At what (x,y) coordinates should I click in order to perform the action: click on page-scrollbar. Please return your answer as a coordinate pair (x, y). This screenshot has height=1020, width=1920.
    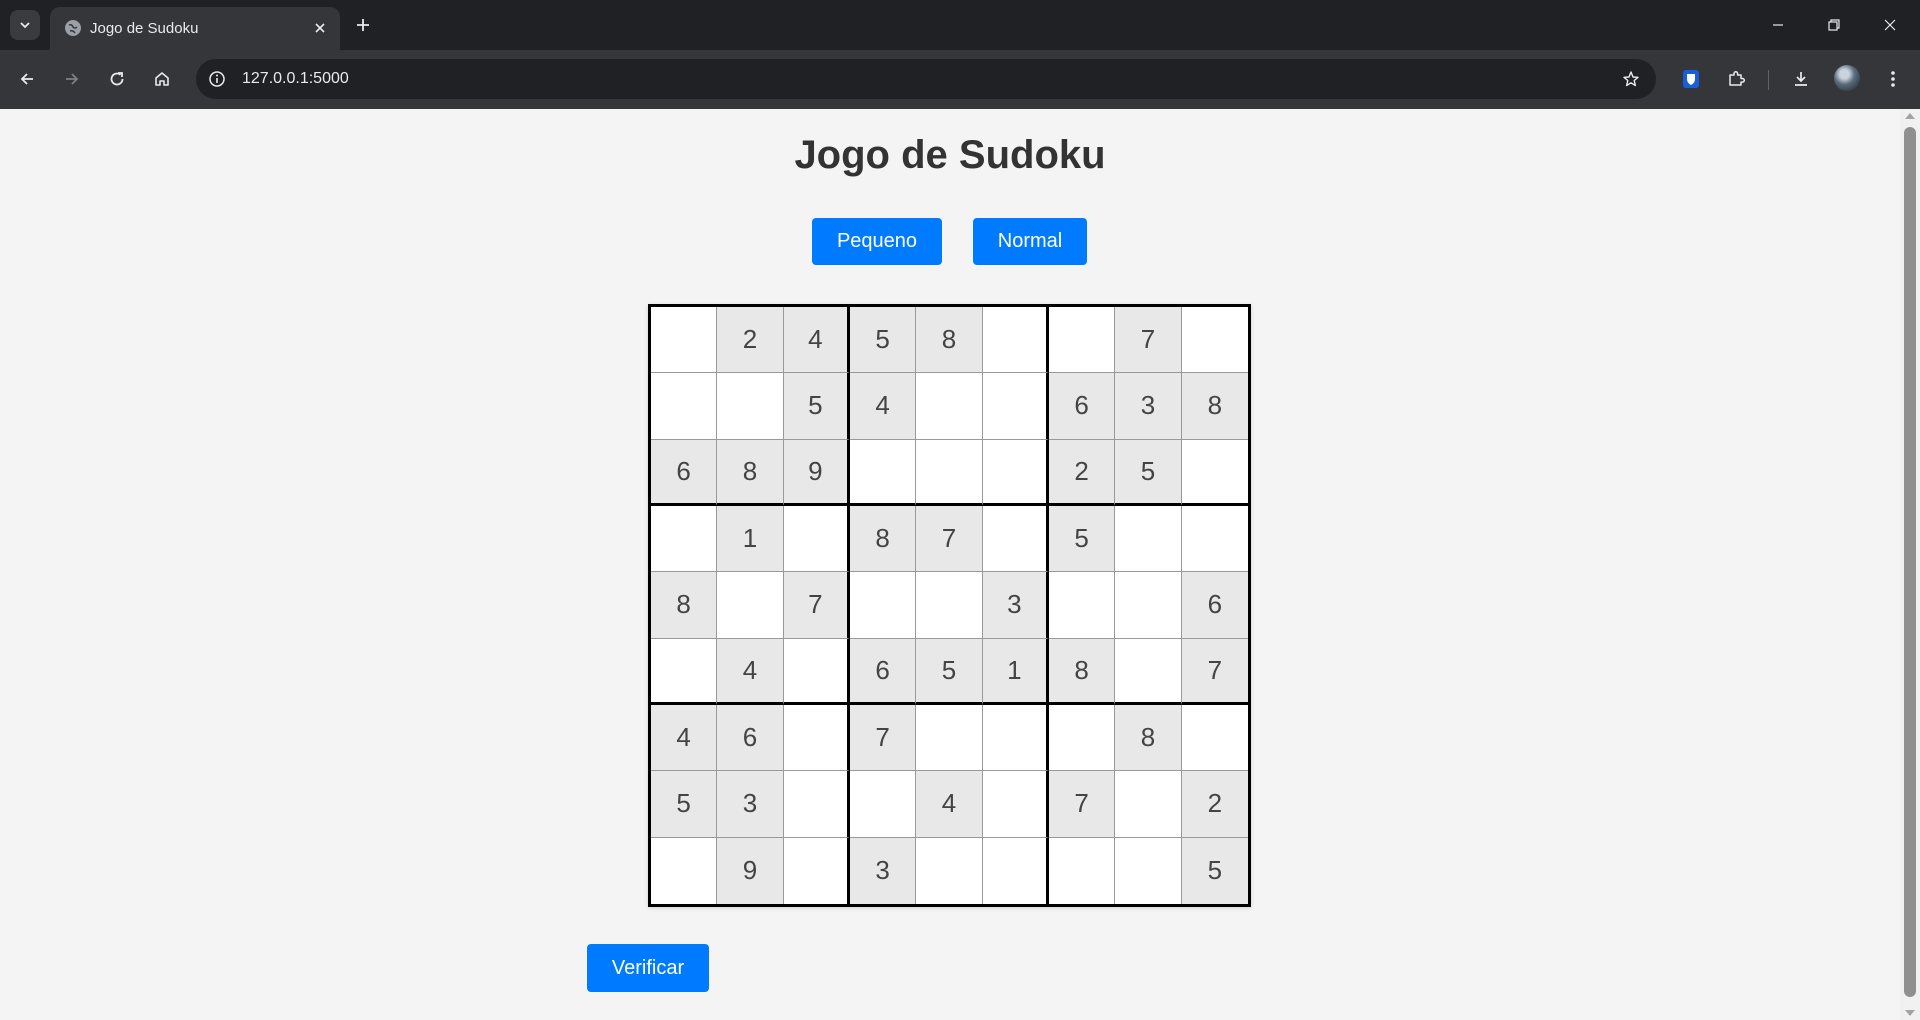
    Looking at the image, I should click on (1910, 564).